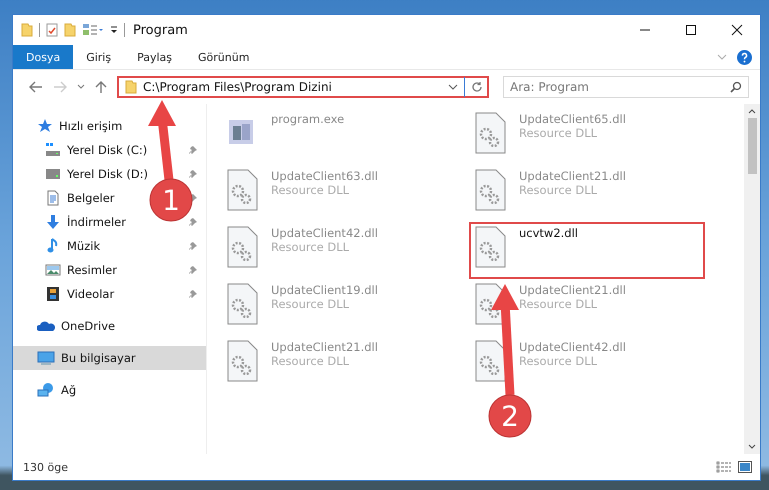 This screenshot has width=769, height=490. Describe the element at coordinates (109, 126) in the screenshot. I see `nav-item: Hızlı erişim` at that location.